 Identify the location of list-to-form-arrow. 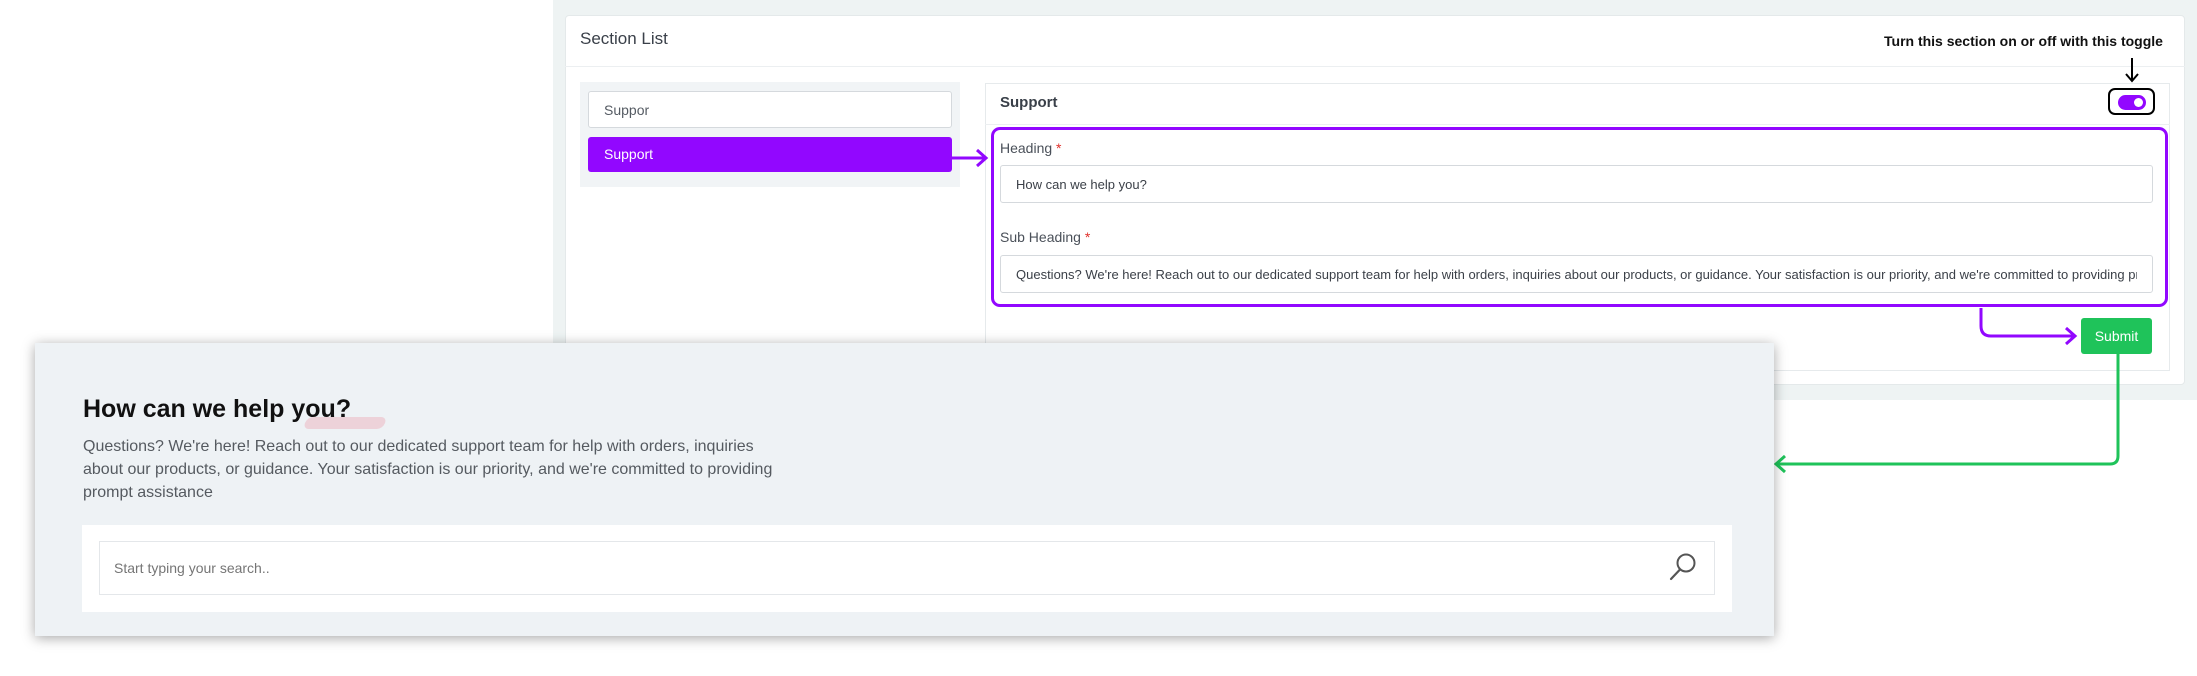
(970, 158).